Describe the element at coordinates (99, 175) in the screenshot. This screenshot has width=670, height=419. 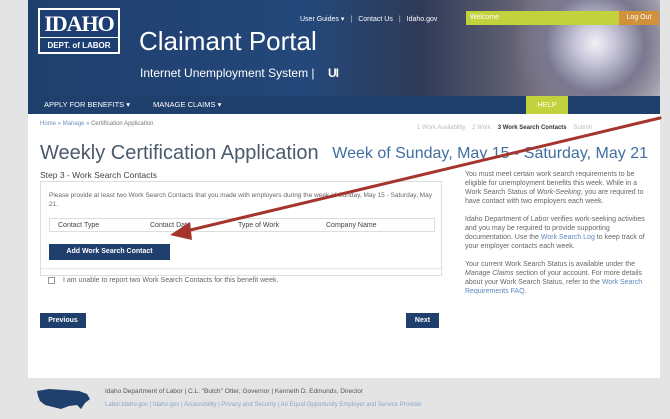
I see `step-heading: Step 3 - Work Search Contacts` at that location.